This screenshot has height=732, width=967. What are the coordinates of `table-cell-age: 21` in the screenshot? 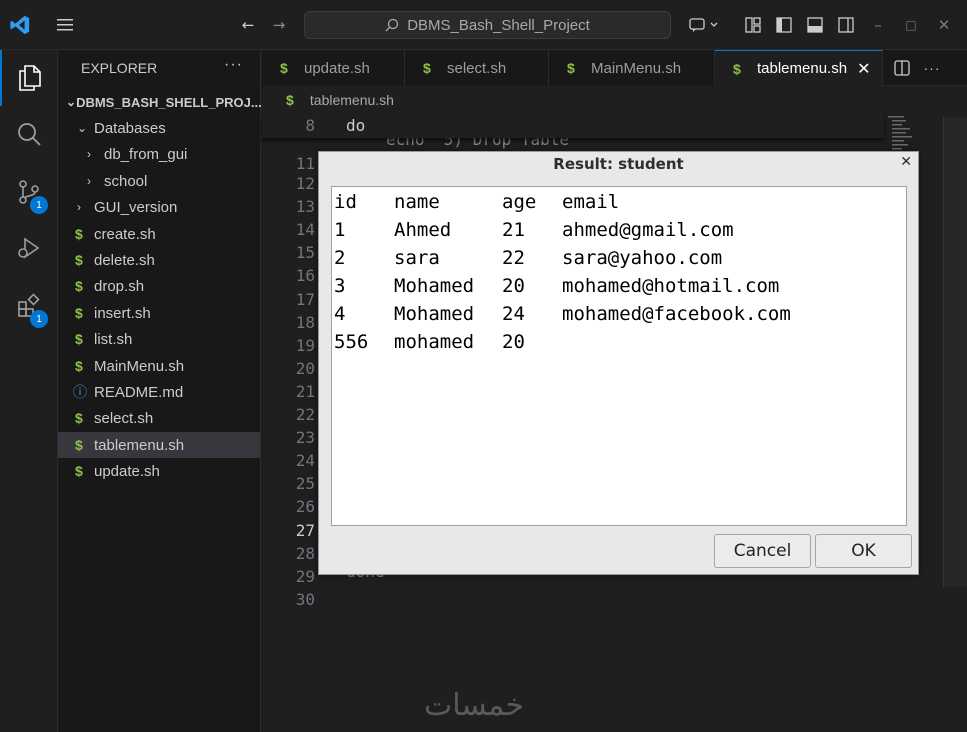 It's located at (513, 230).